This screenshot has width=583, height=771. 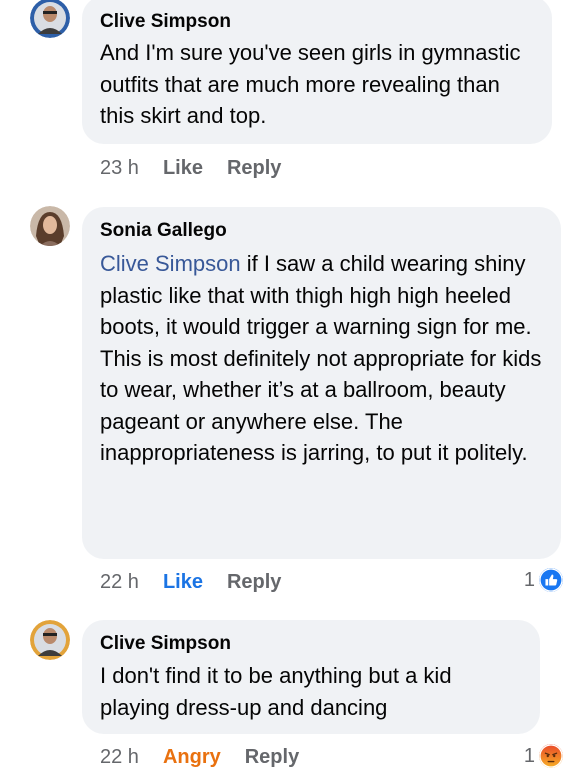 What do you see at coordinates (551, 580) in the screenshot?
I see `like-reaction-icon` at bounding box center [551, 580].